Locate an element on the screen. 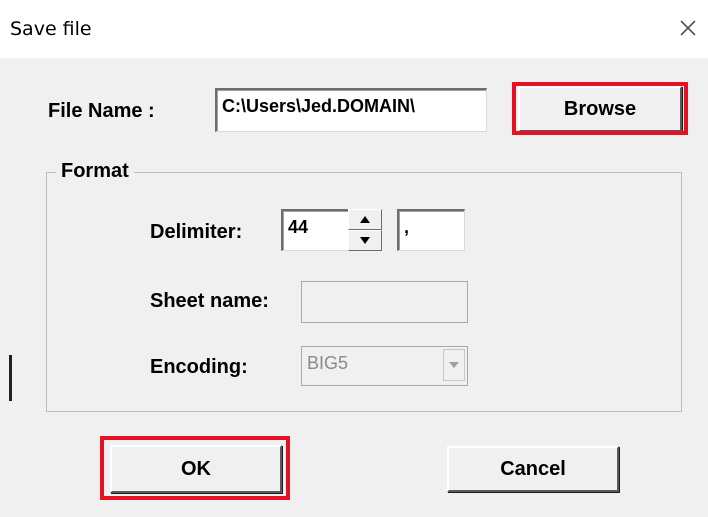 Image resolution: width=708 pixels, height=517 pixels. close-button is located at coordinates (688, 28).